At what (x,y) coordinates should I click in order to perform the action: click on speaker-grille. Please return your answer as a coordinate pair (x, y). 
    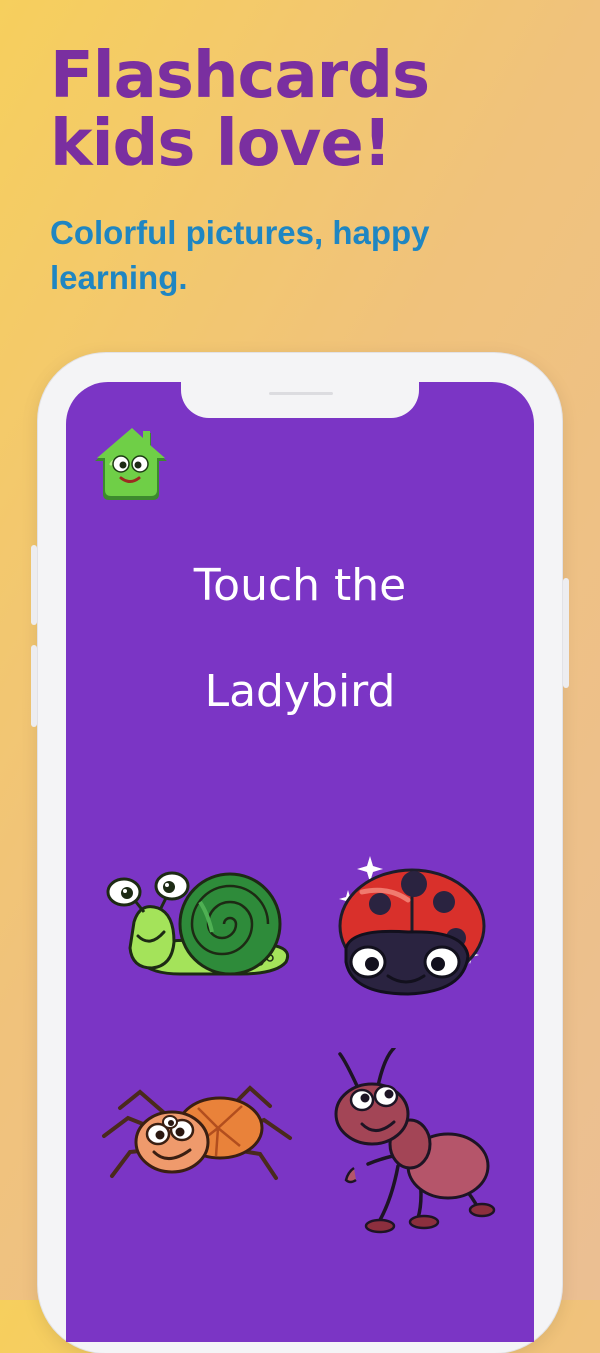
    Looking at the image, I should click on (301, 393).